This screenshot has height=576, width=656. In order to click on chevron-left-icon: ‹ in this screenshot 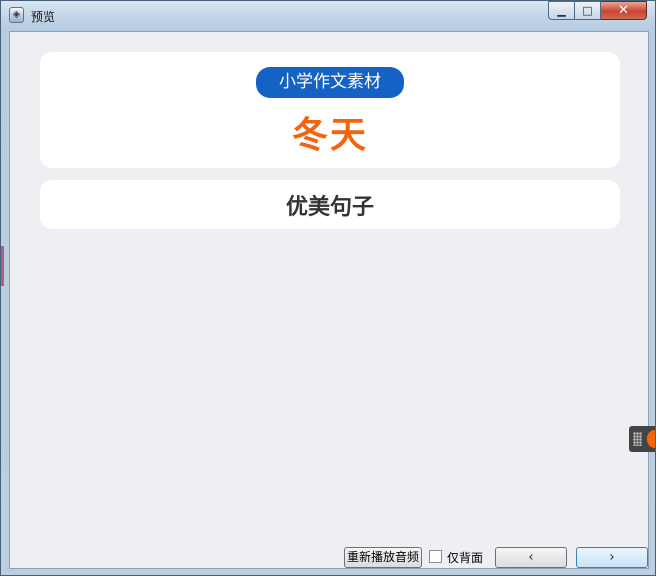, I will do `click(531, 557)`.